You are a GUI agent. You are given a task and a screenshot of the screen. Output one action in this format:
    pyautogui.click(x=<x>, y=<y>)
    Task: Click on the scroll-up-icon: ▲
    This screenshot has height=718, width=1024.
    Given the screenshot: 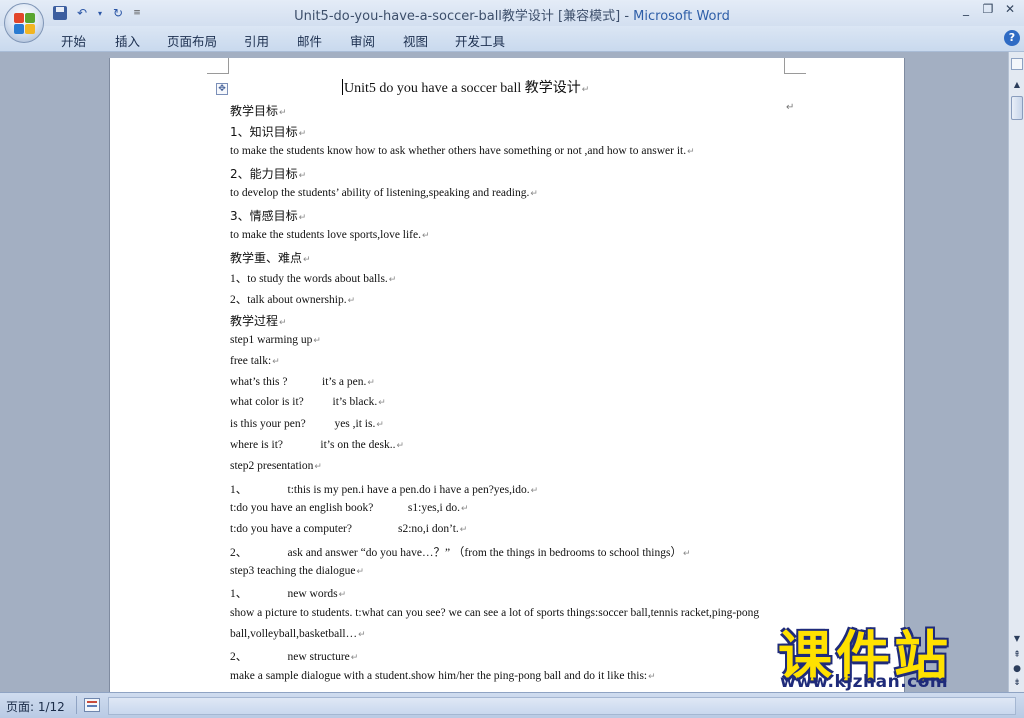 What is the action you would take?
    pyautogui.click(x=1016, y=85)
    